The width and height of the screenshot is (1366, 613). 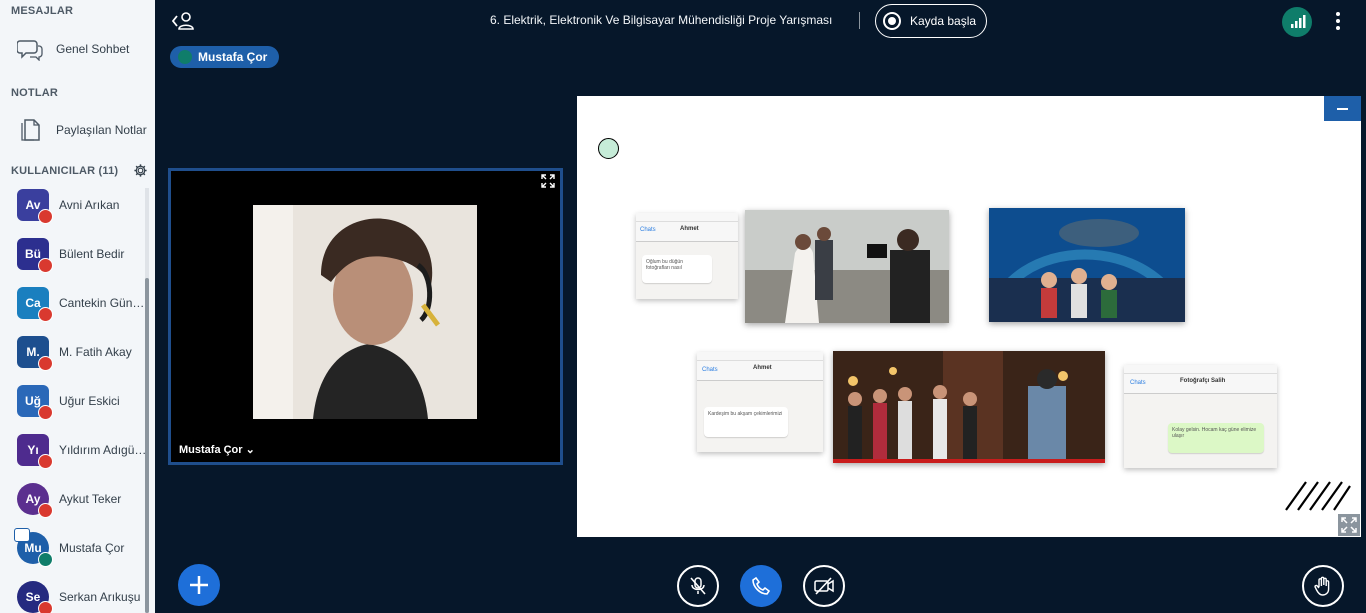 I want to click on notes-icon, so click(x=30, y=130).